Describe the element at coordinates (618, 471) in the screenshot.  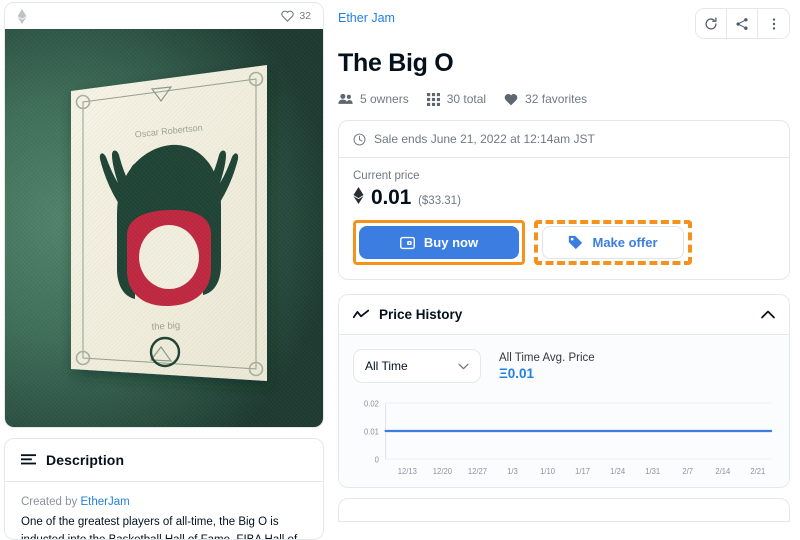
I see `svg-text: 1/24` at that location.